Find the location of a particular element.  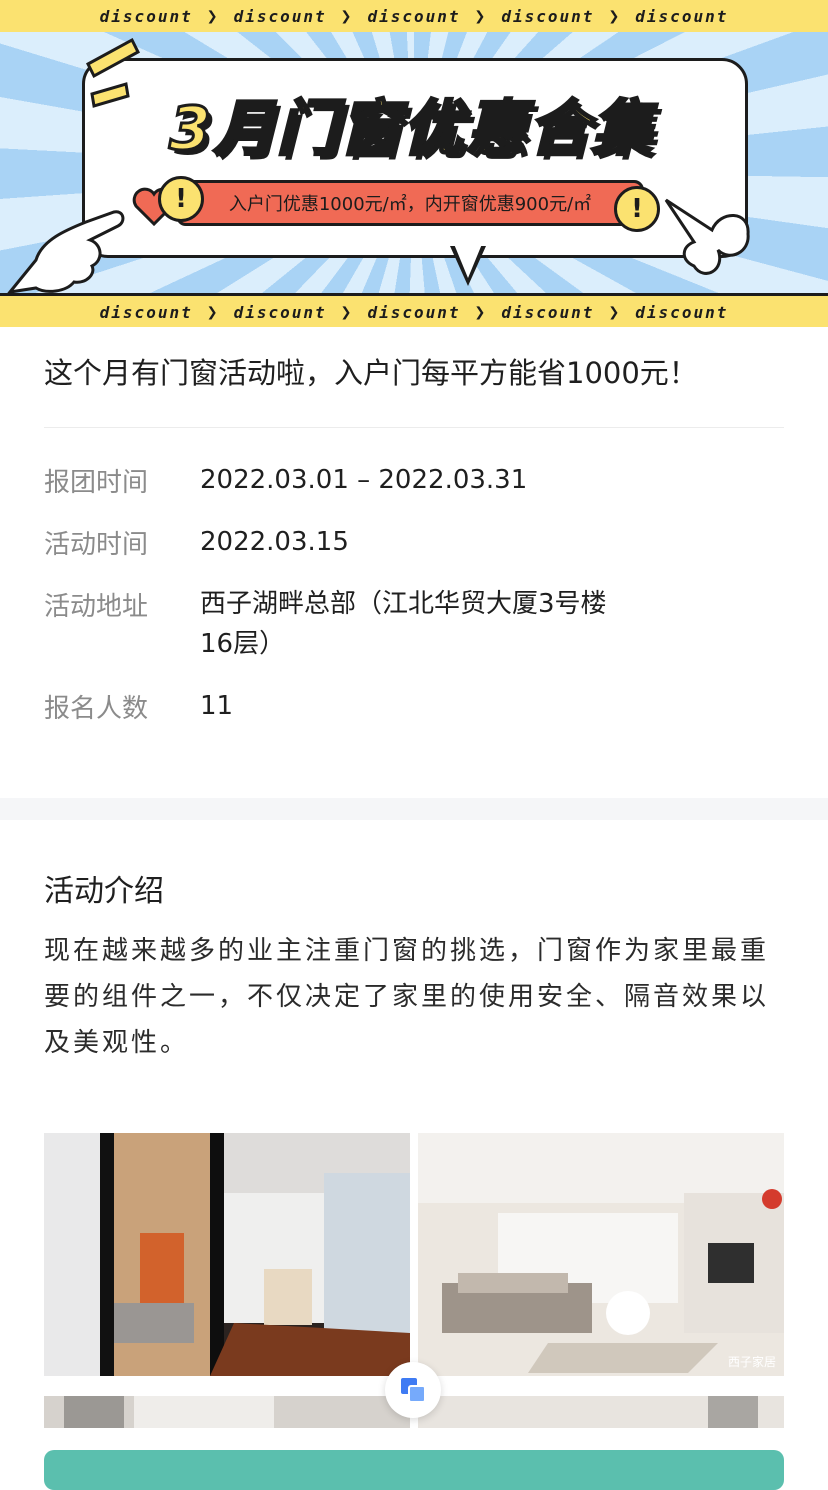

float-copy-button is located at coordinates (413, 1390).